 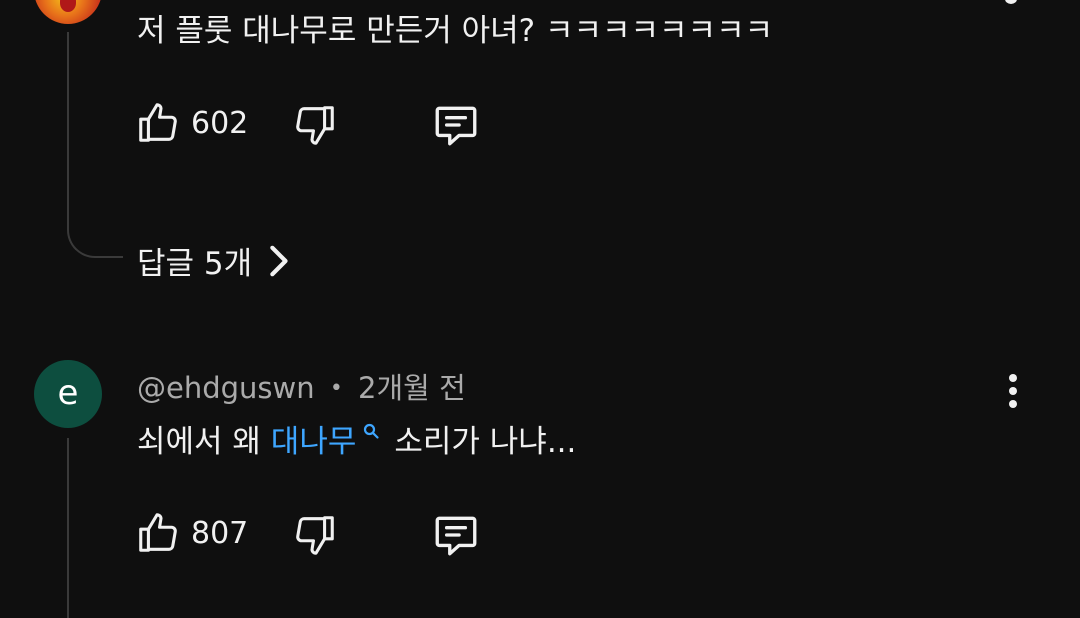 I want to click on comment-timestamp: 2개월 전, so click(x=412, y=388).